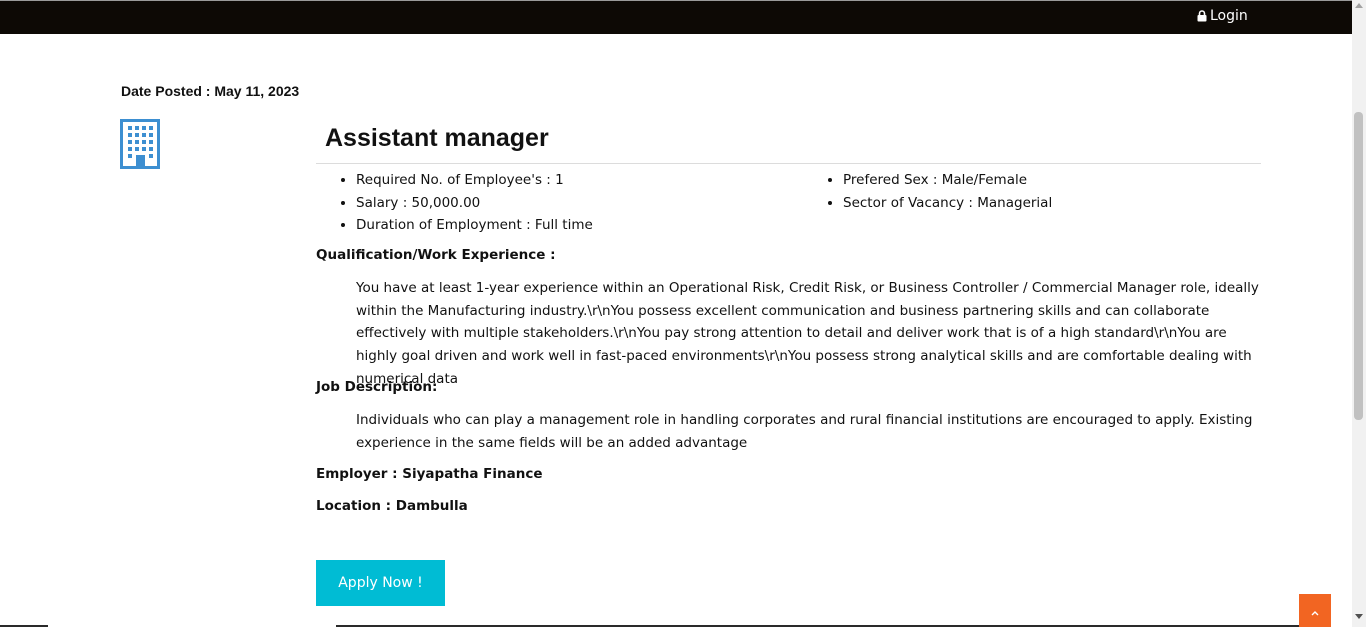 This screenshot has height=627, width=1366. Describe the element at coordinates (380, 583) in the screenshot. I see `apply-now-button: Apply Now !` at that location.